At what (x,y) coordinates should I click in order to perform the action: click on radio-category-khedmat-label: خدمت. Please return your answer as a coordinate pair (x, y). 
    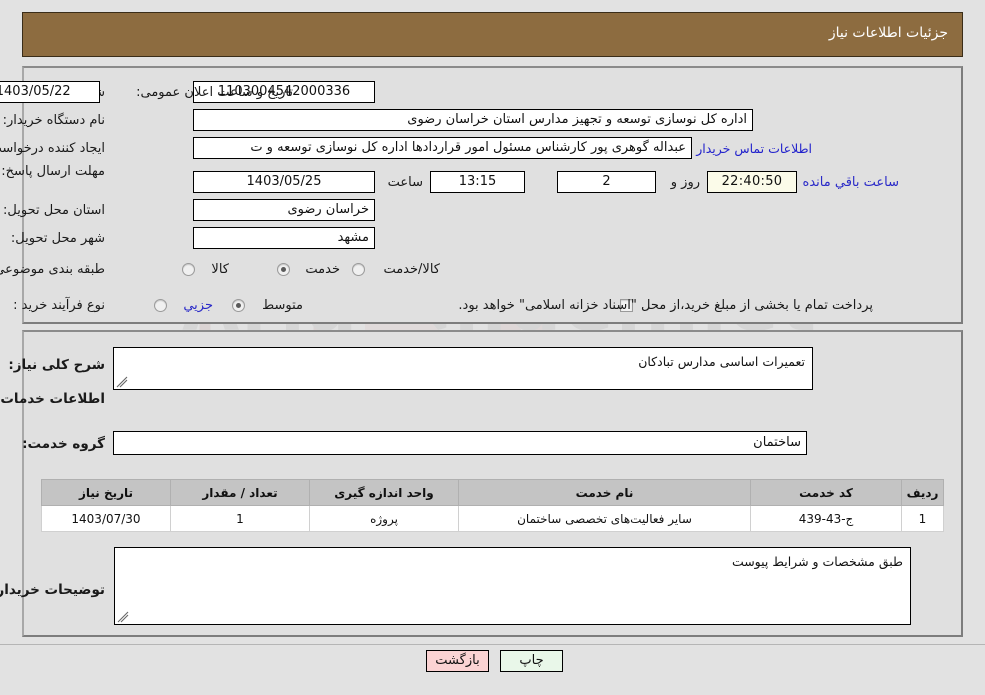
    Looking at the image, I should click on (322, 269).